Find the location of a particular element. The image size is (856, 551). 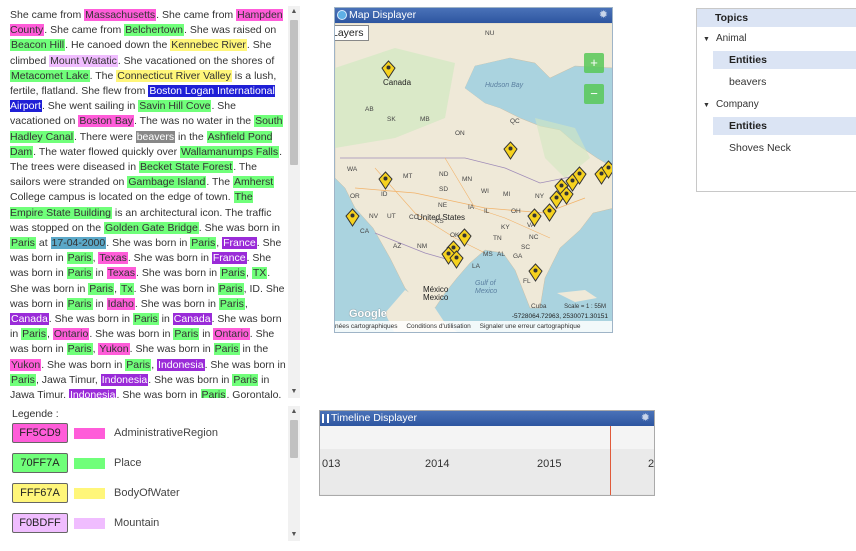

topic-leaf: Shoves Neck is located at coordinates (760, 148).